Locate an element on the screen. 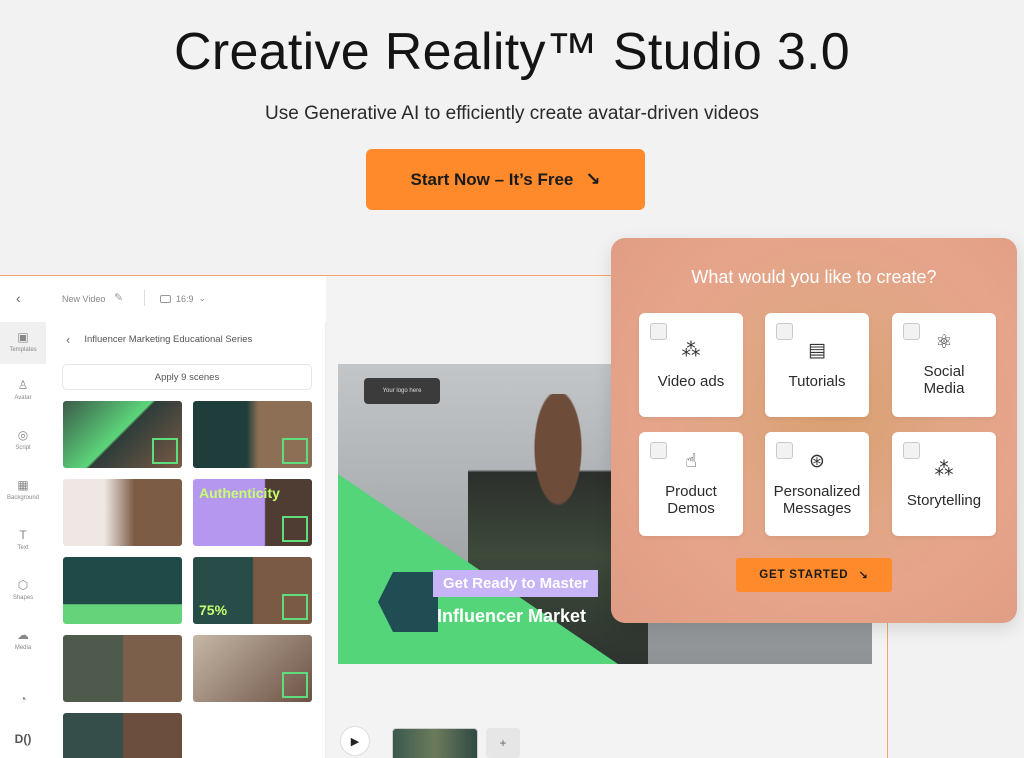  option-product-demos: ☝ Product Demos is located at coordinates (691, 484).